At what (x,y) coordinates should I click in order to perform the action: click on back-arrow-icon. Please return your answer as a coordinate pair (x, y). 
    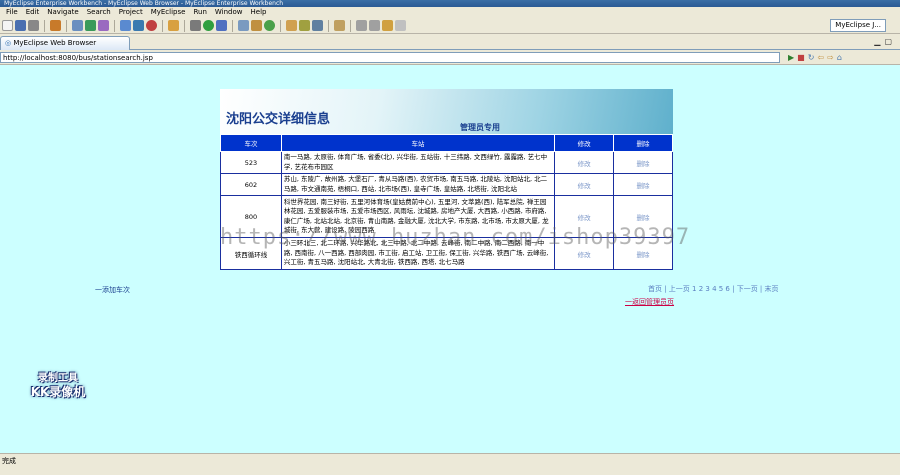
    Looking at the image, I should click on (387, 25).